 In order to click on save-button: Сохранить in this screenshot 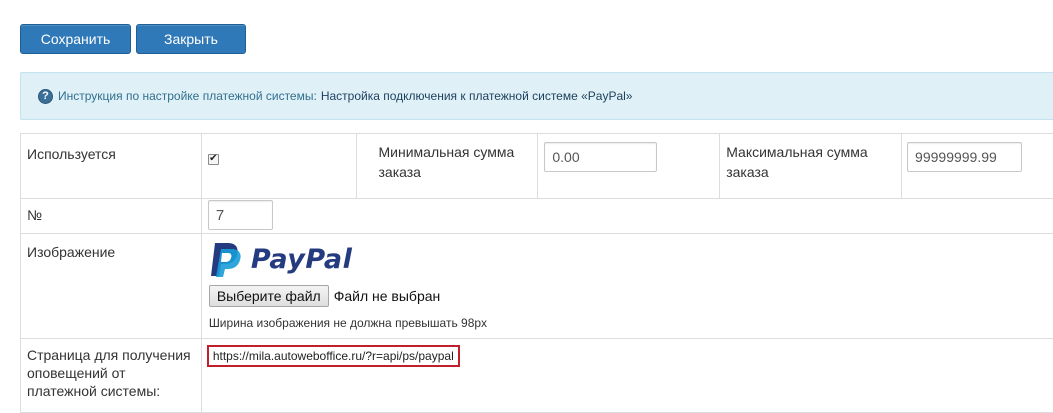, I will do `click(75, 39)`.